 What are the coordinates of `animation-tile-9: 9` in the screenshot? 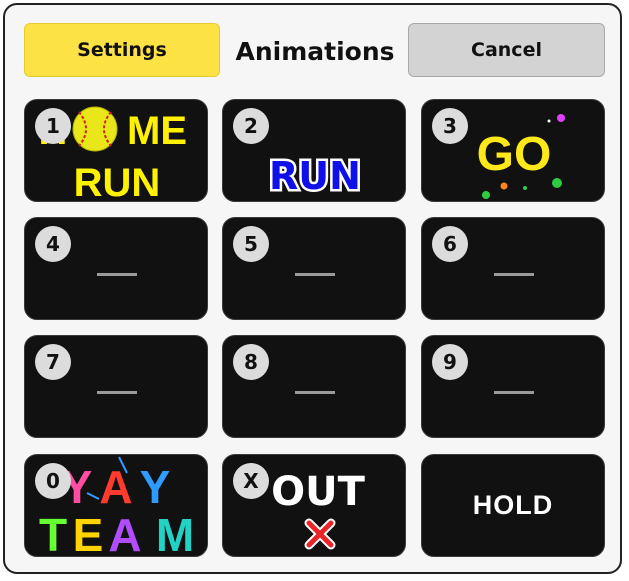 It's located at (513, 386).